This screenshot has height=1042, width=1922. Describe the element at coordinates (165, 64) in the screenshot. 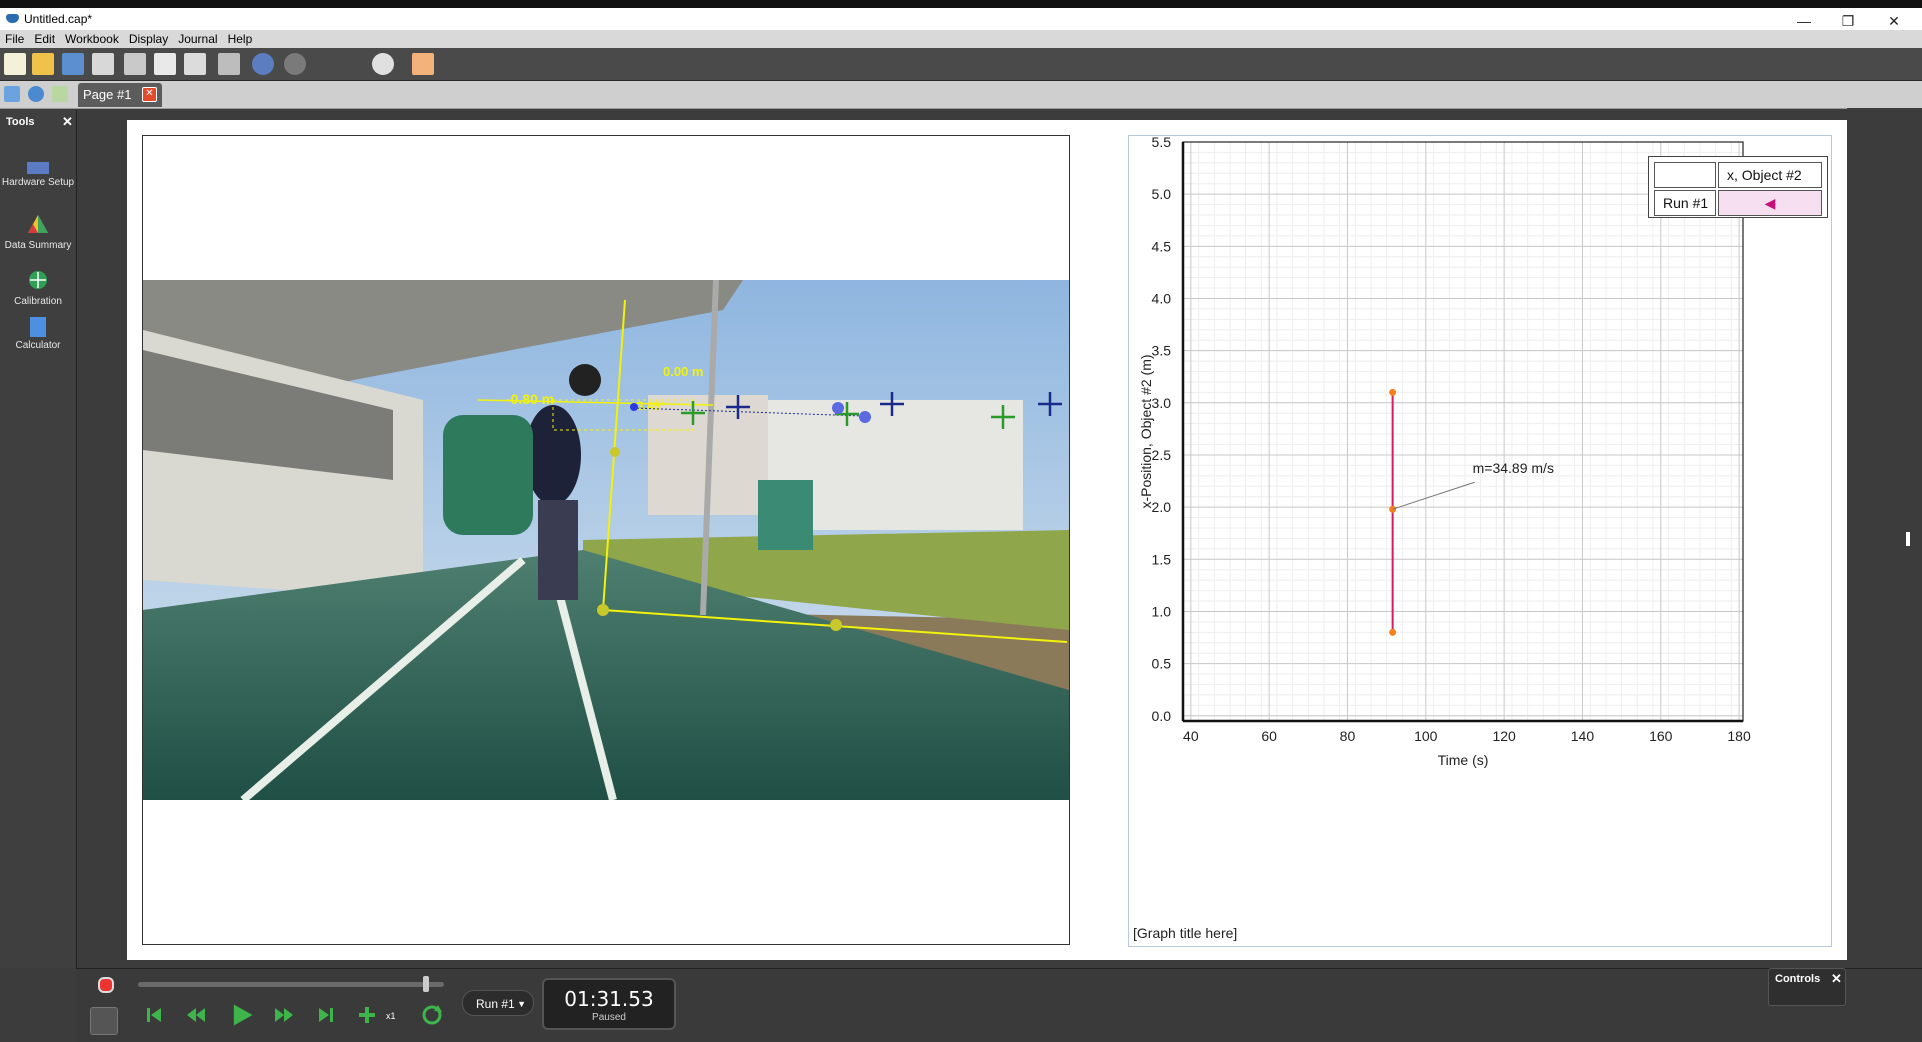

I see `copy-icon` at that location.